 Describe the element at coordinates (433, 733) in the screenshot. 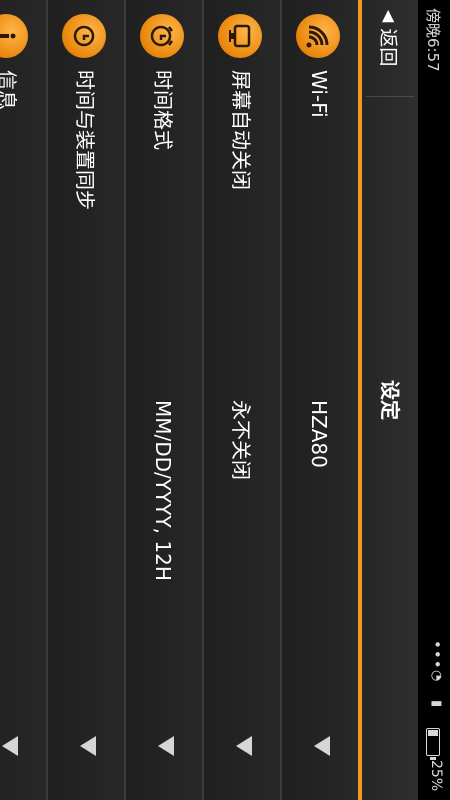

I see `battery-fill` at that location.